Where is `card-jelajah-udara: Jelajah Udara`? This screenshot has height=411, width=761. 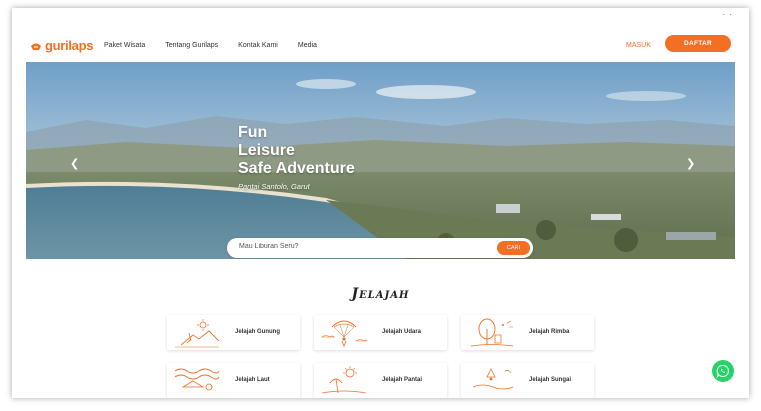
card-jelajah-udara: Jelajah Udara is located at coordinates (380, 332).